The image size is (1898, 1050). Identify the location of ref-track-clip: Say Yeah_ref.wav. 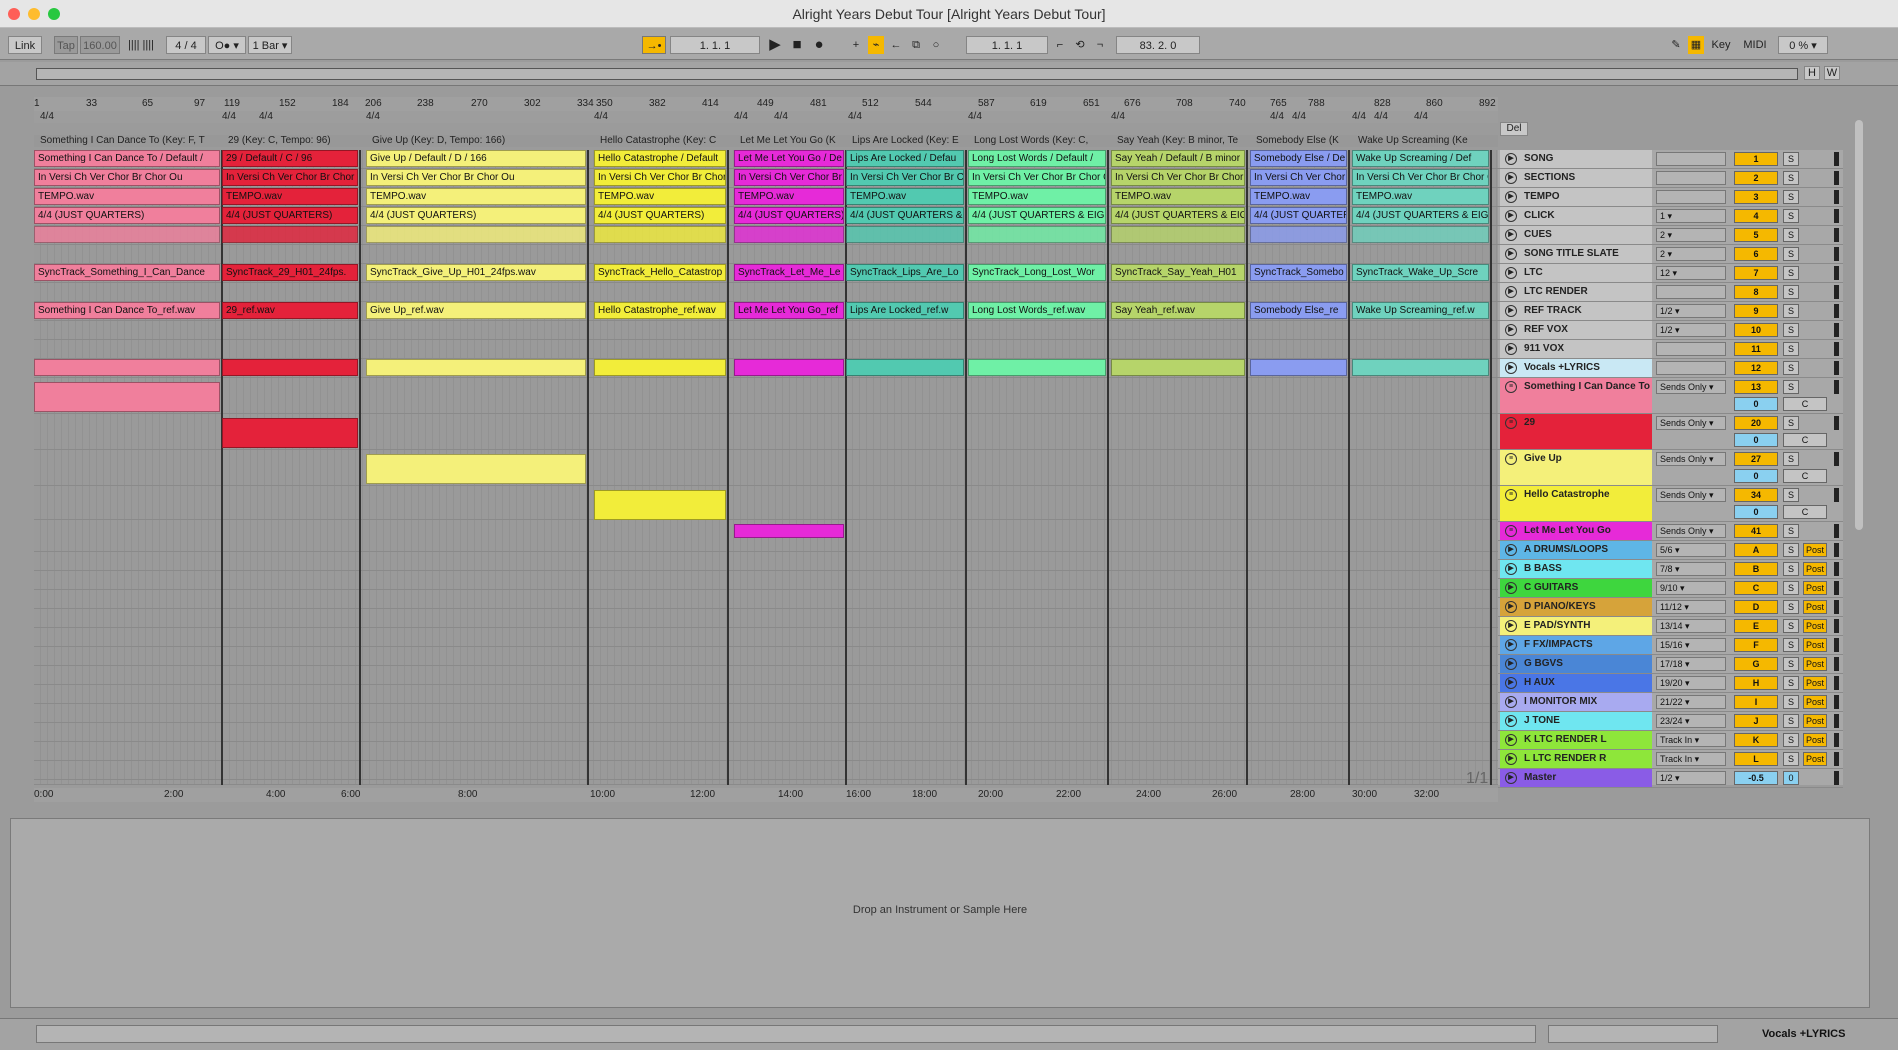
(1178, 310).